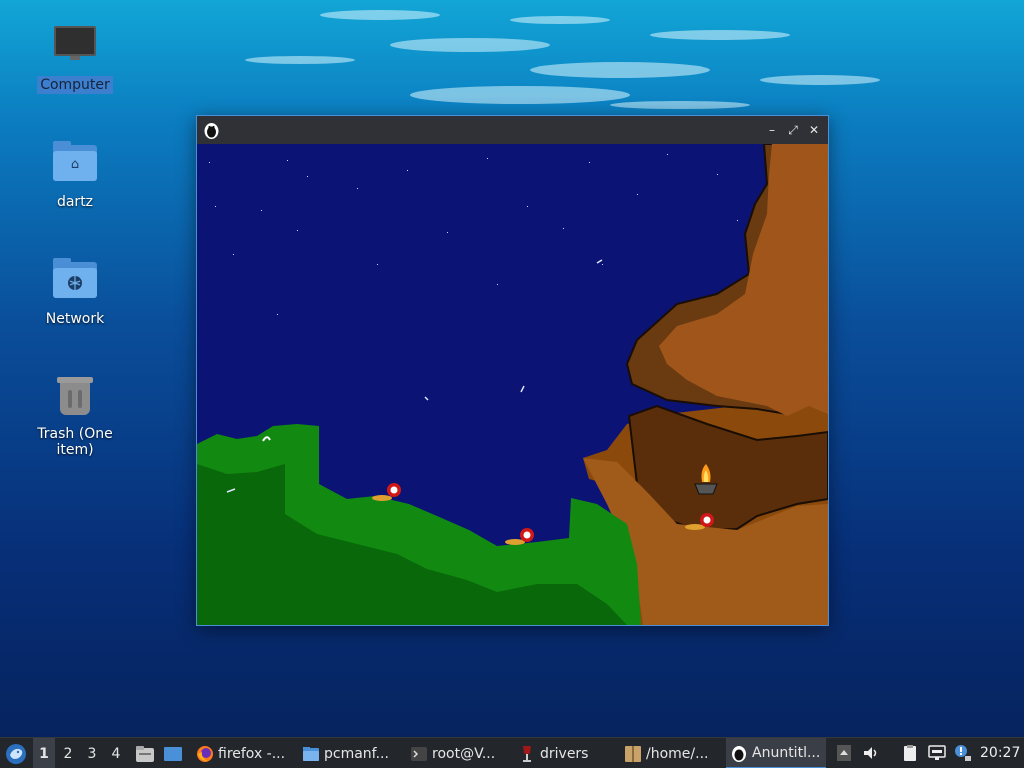 This screenshot has width=1024, height=768. Describe the element at coordinates (75, 85) in the screenshot. I see `desktop-icon-label: Computer` at that location.